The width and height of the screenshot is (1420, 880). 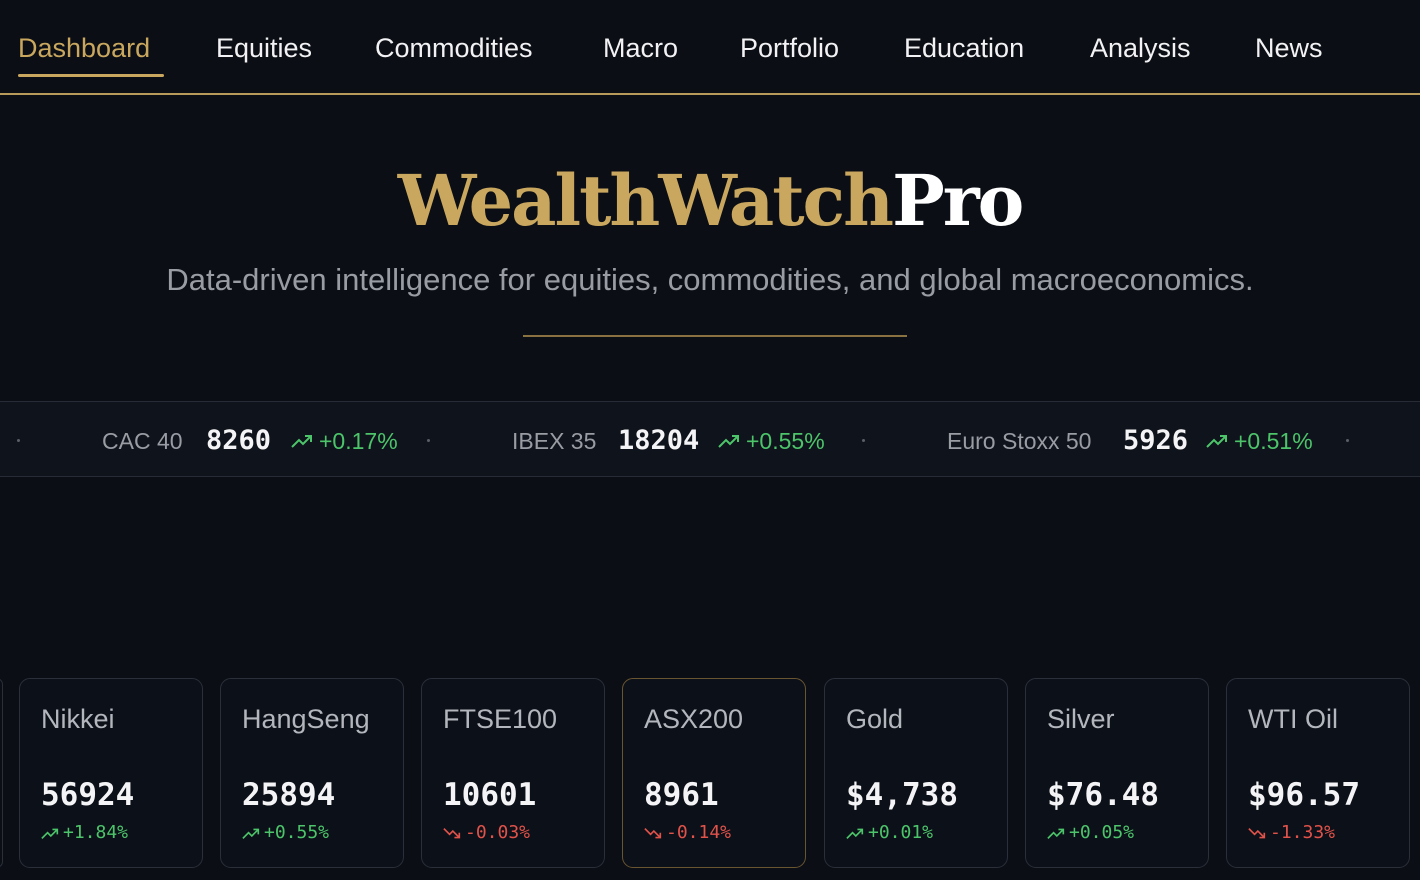 I want to click on market-card-gold: Gold $4,738 +0.01%, so click(x=916, y=773).